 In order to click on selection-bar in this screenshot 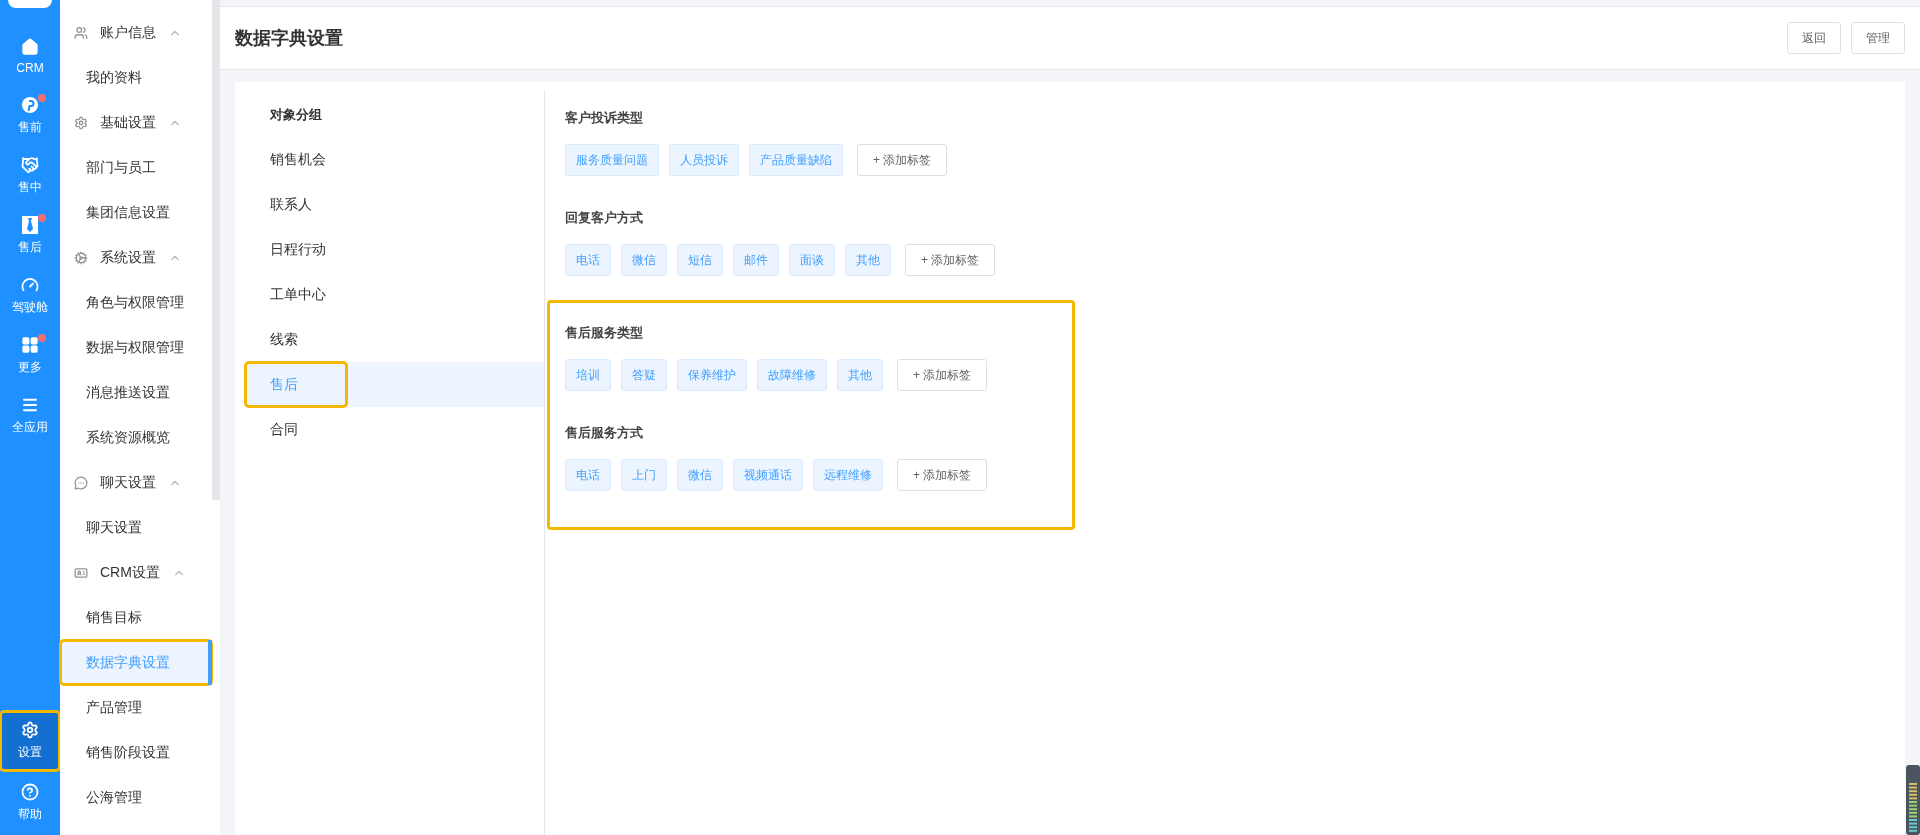, I will do `click(210, 662)`.